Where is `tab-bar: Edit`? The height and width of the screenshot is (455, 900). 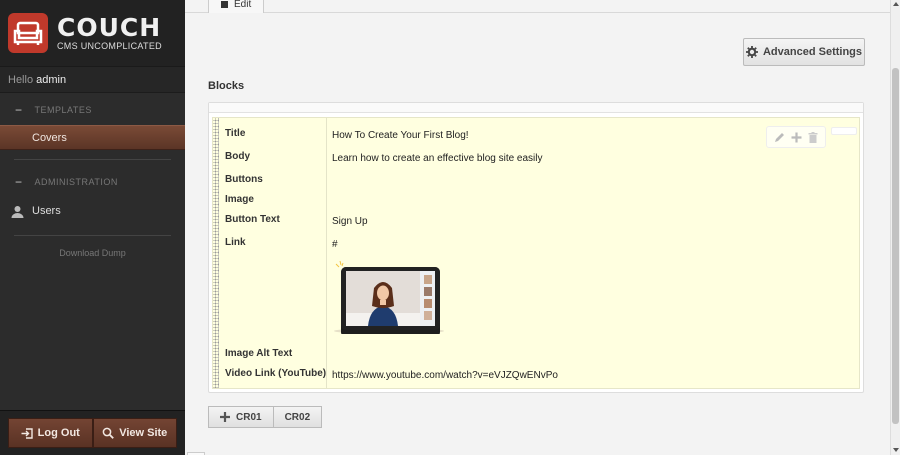 tab-bar: Edit is located at coordinates (537, 6).